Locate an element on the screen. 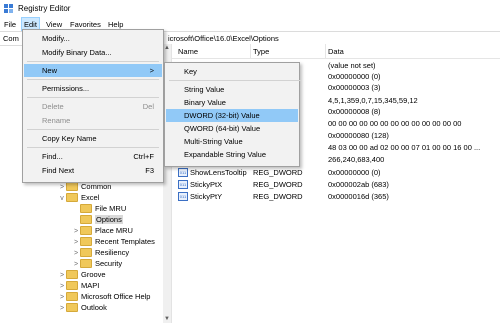  submenu-arrow-icon: > is located at coordinates (151, 70).